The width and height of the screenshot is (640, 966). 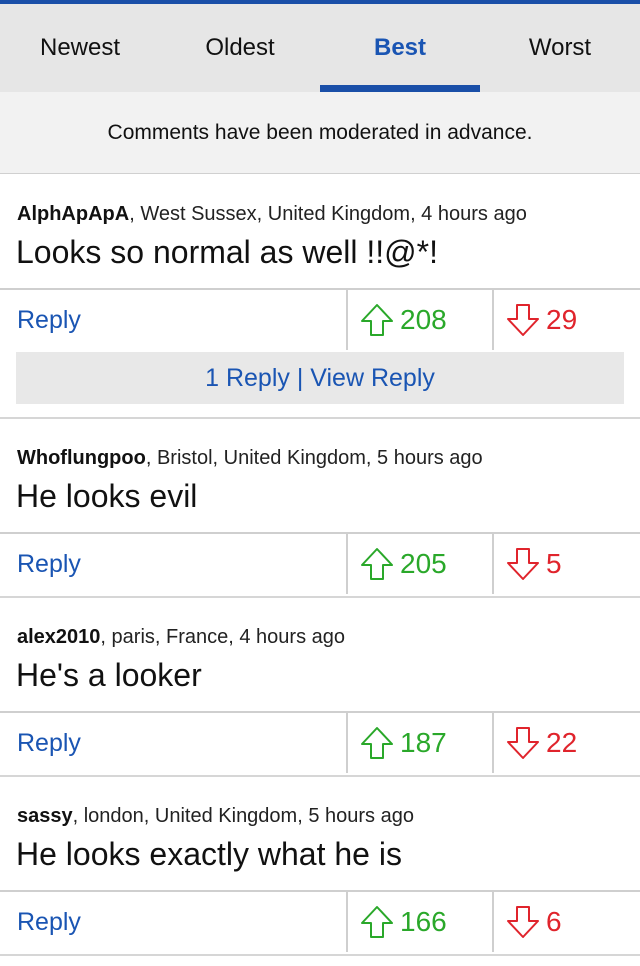 I want to click on moderation-notice: Comments have been moderated in advance., so click(x=320, y=133).